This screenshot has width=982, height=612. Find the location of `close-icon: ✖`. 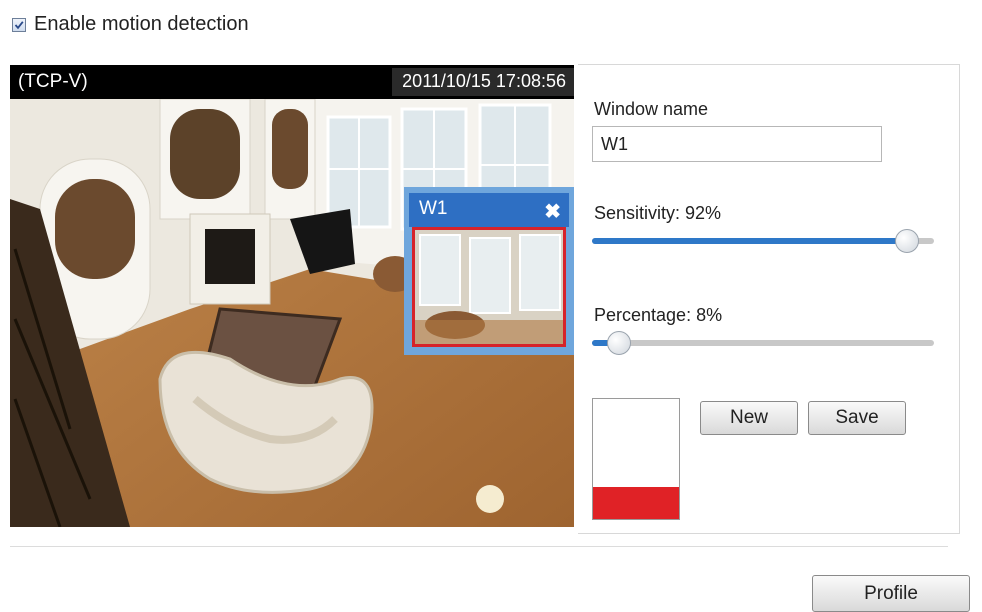

close-icon: ✖ is located at coordinates (552, 211).